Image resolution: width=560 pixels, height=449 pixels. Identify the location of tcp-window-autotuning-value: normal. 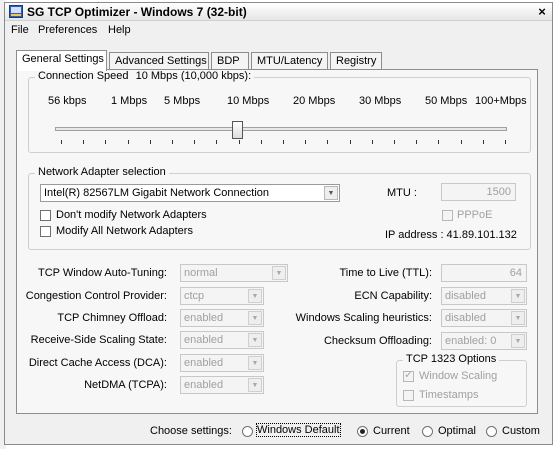
(201, 273).